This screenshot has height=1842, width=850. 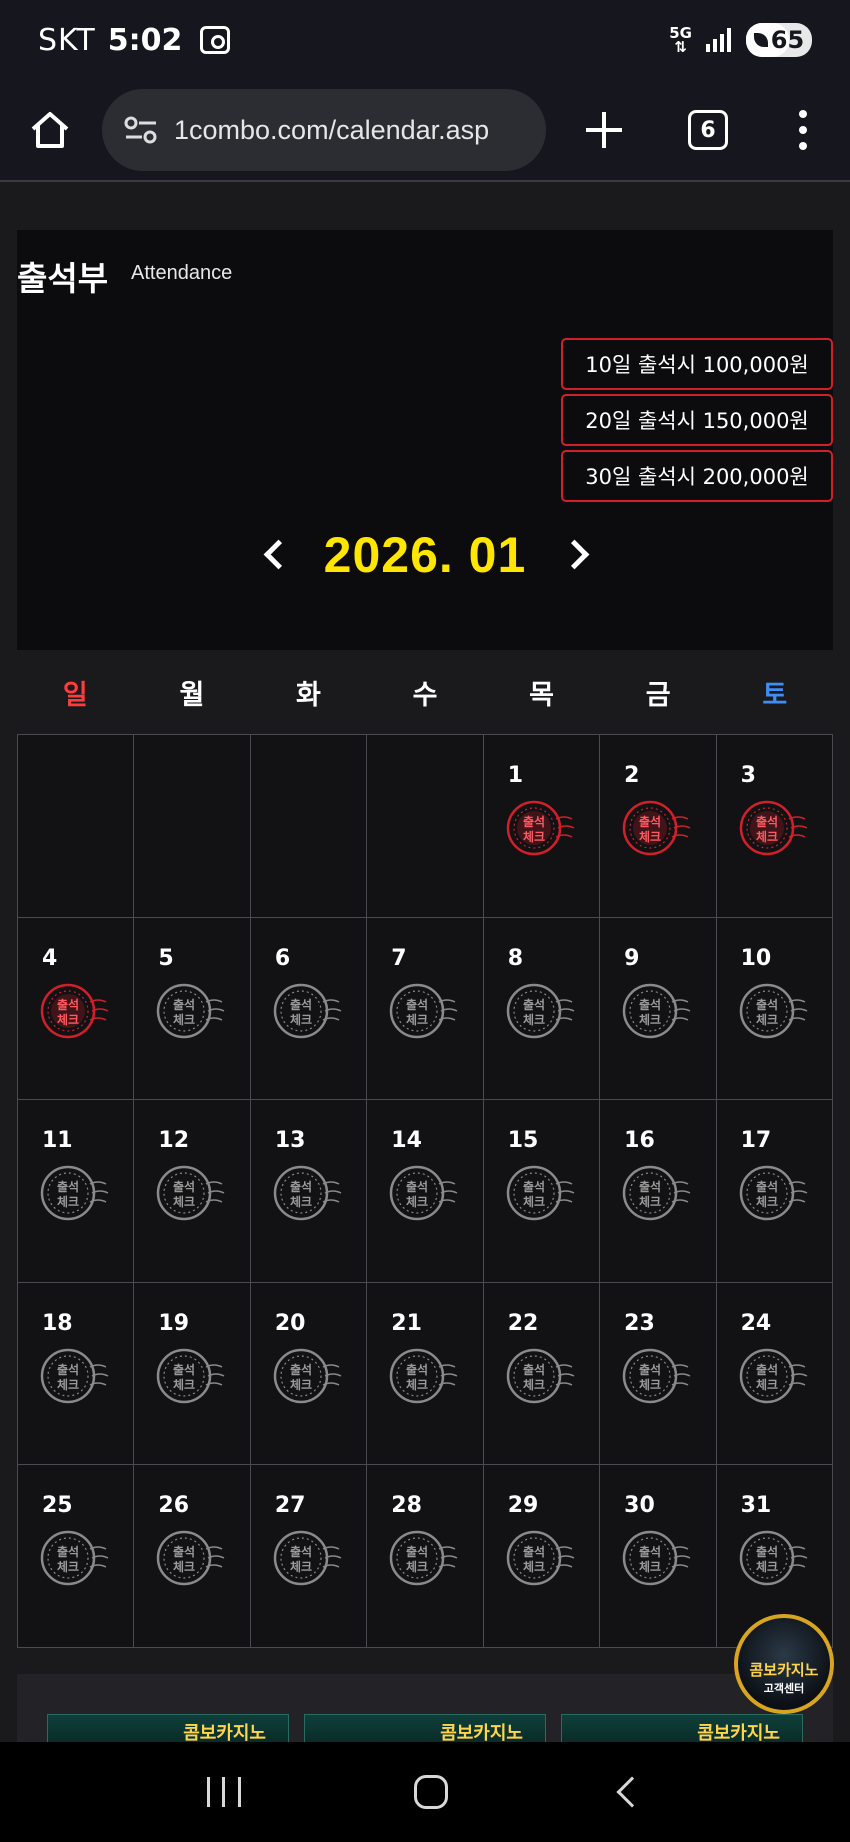 I want to click on calendar-day-cell: 25 출석 체크, so click(x=76, y=1556).